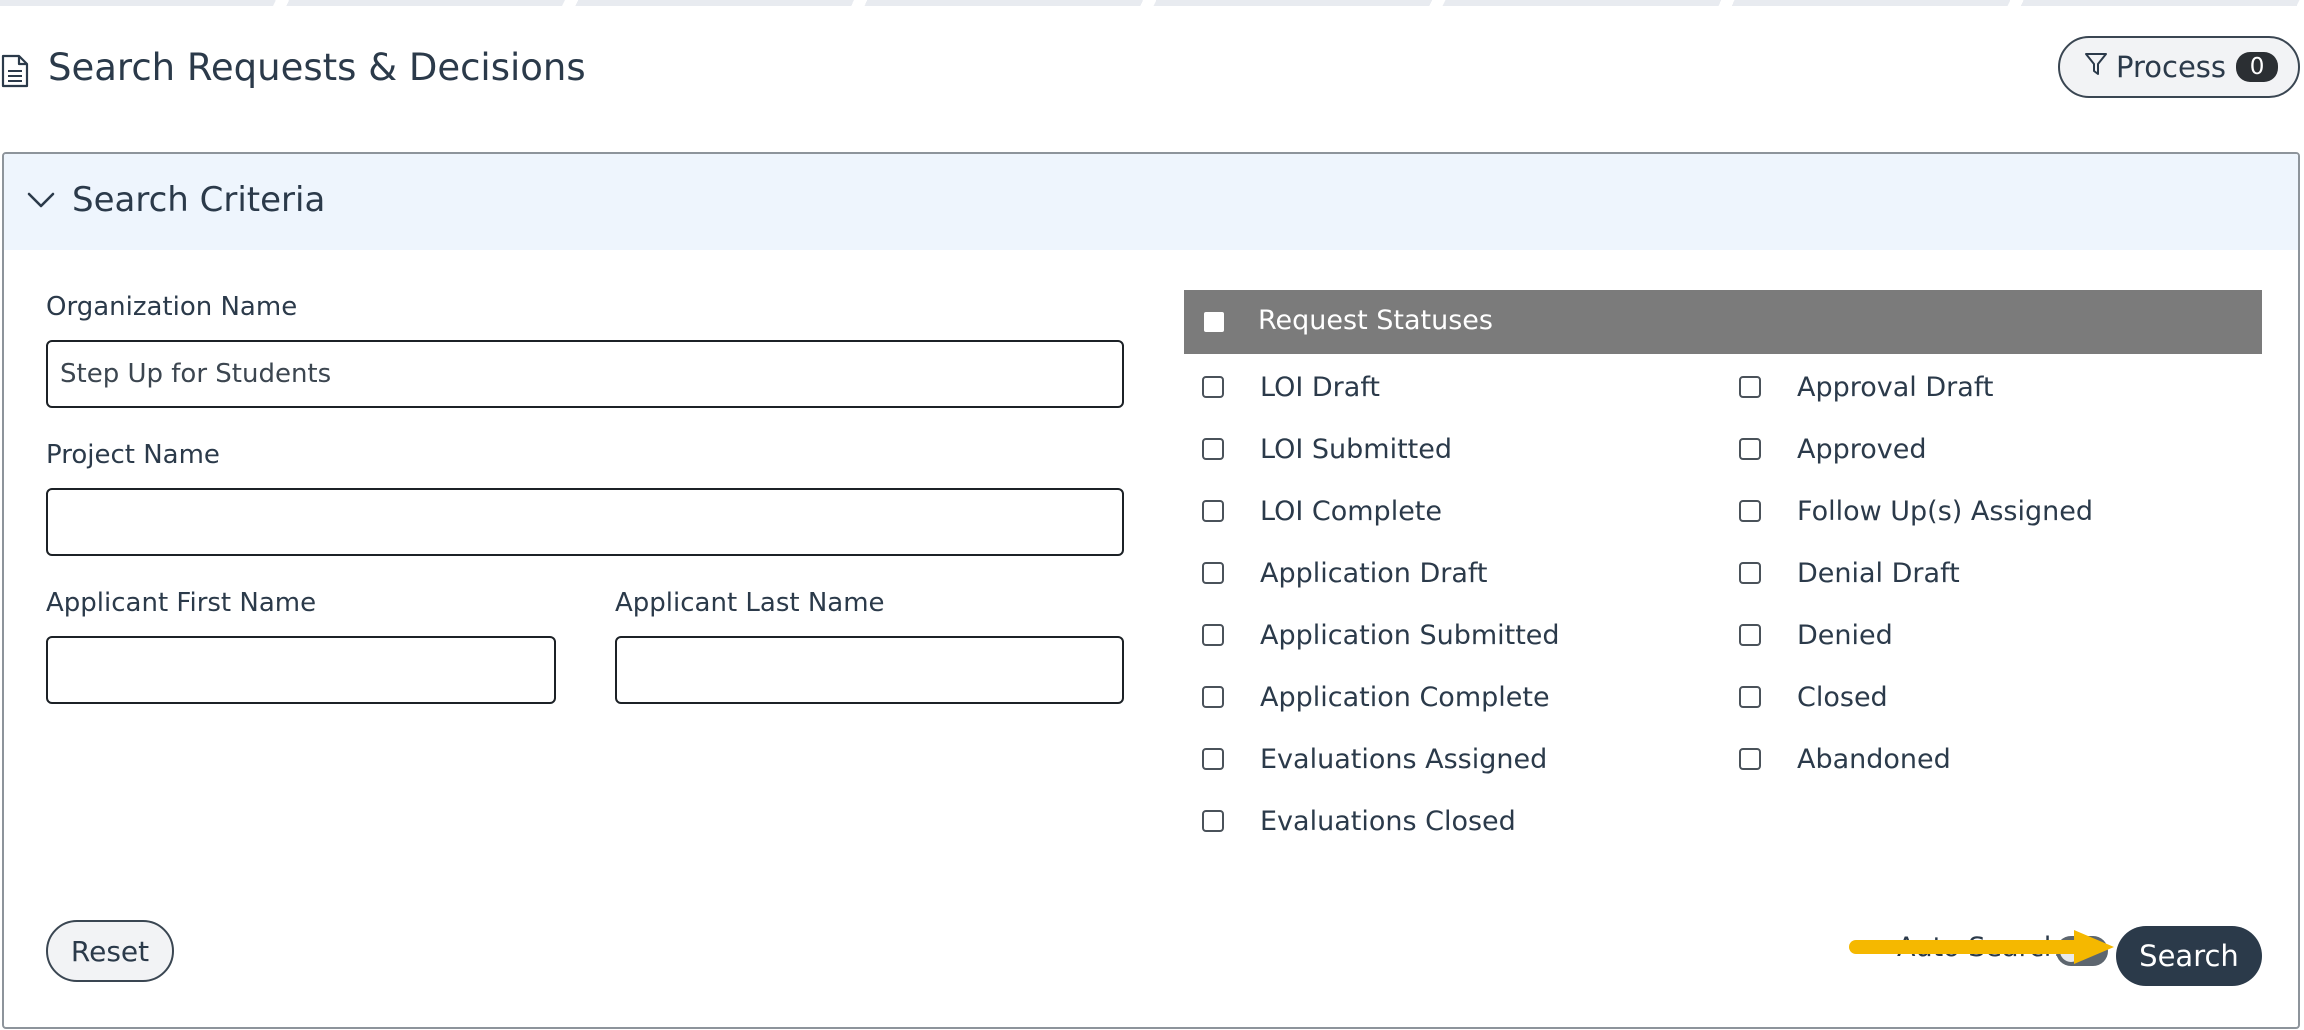 The height and width of the screenshot is (1030, 2304). I want to click on chevron-down-icon, so click(41, 202).